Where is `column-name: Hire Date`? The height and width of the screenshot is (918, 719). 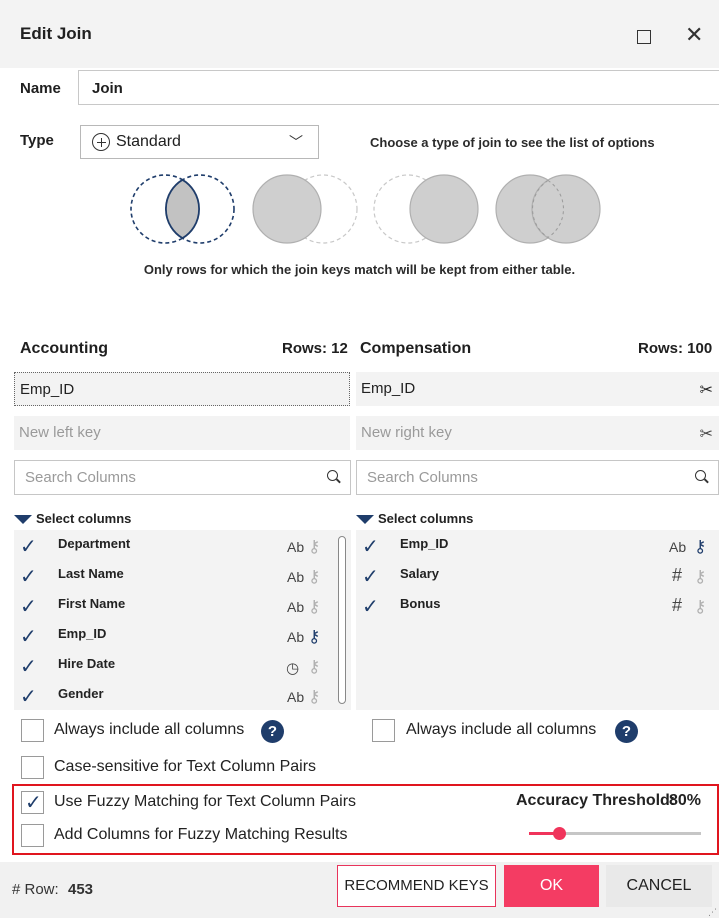 column-name: Hire Date is located at coordinates (87, 663).